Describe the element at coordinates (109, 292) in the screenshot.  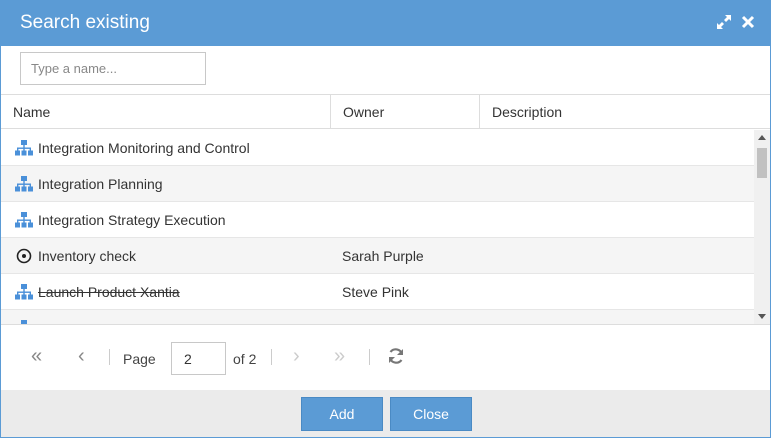
I see `row-name: Launch Product Xantia` at that location.